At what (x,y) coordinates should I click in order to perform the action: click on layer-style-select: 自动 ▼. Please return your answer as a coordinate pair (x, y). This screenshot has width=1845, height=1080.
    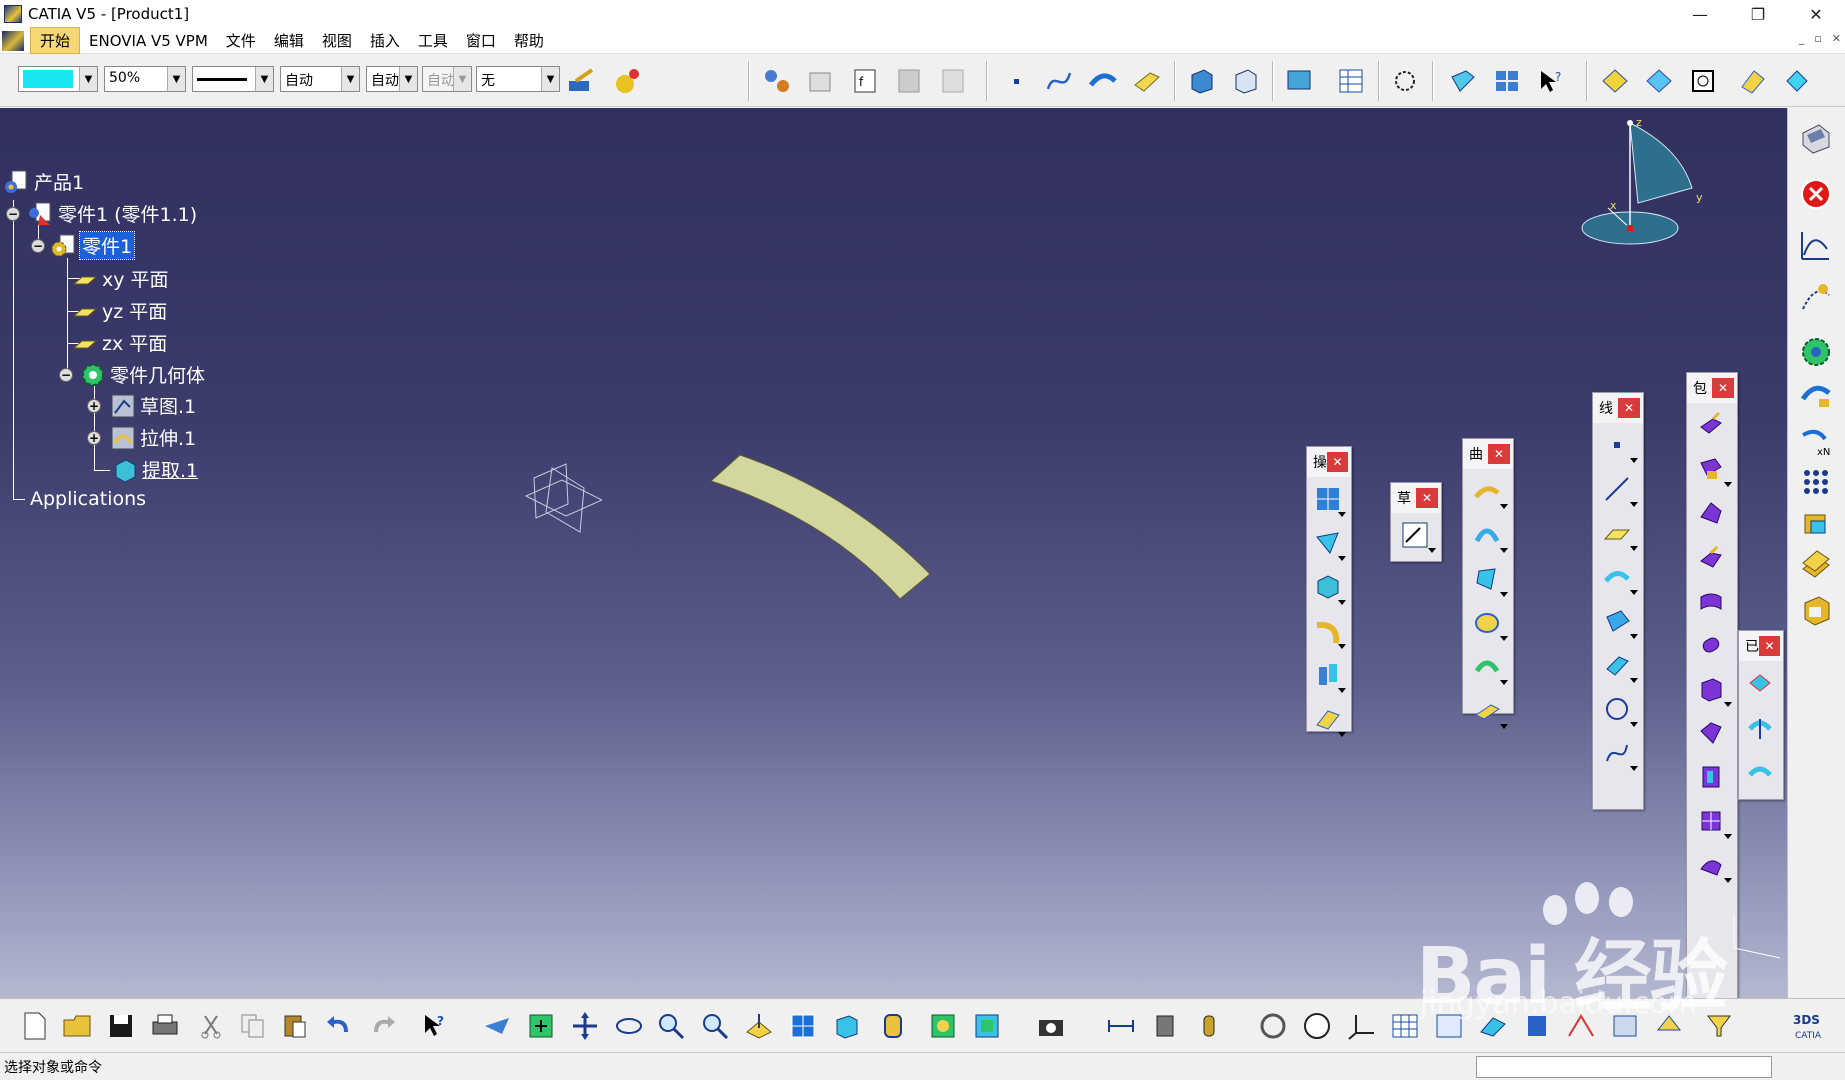
    Looking at the image, I should click on (447, 79).